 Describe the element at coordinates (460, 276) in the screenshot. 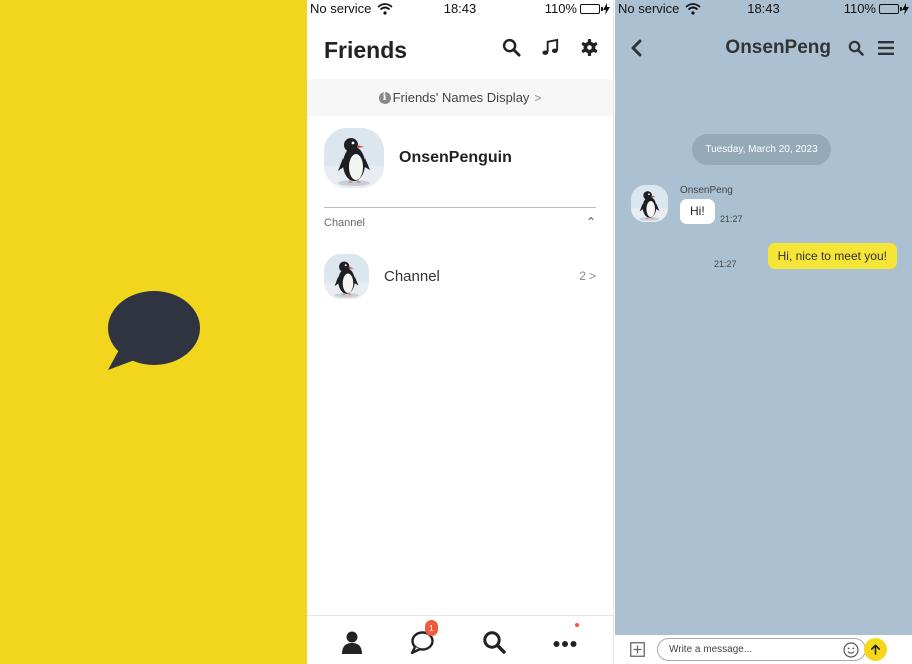

I see `channel-row: Channel 2 >` at that location.